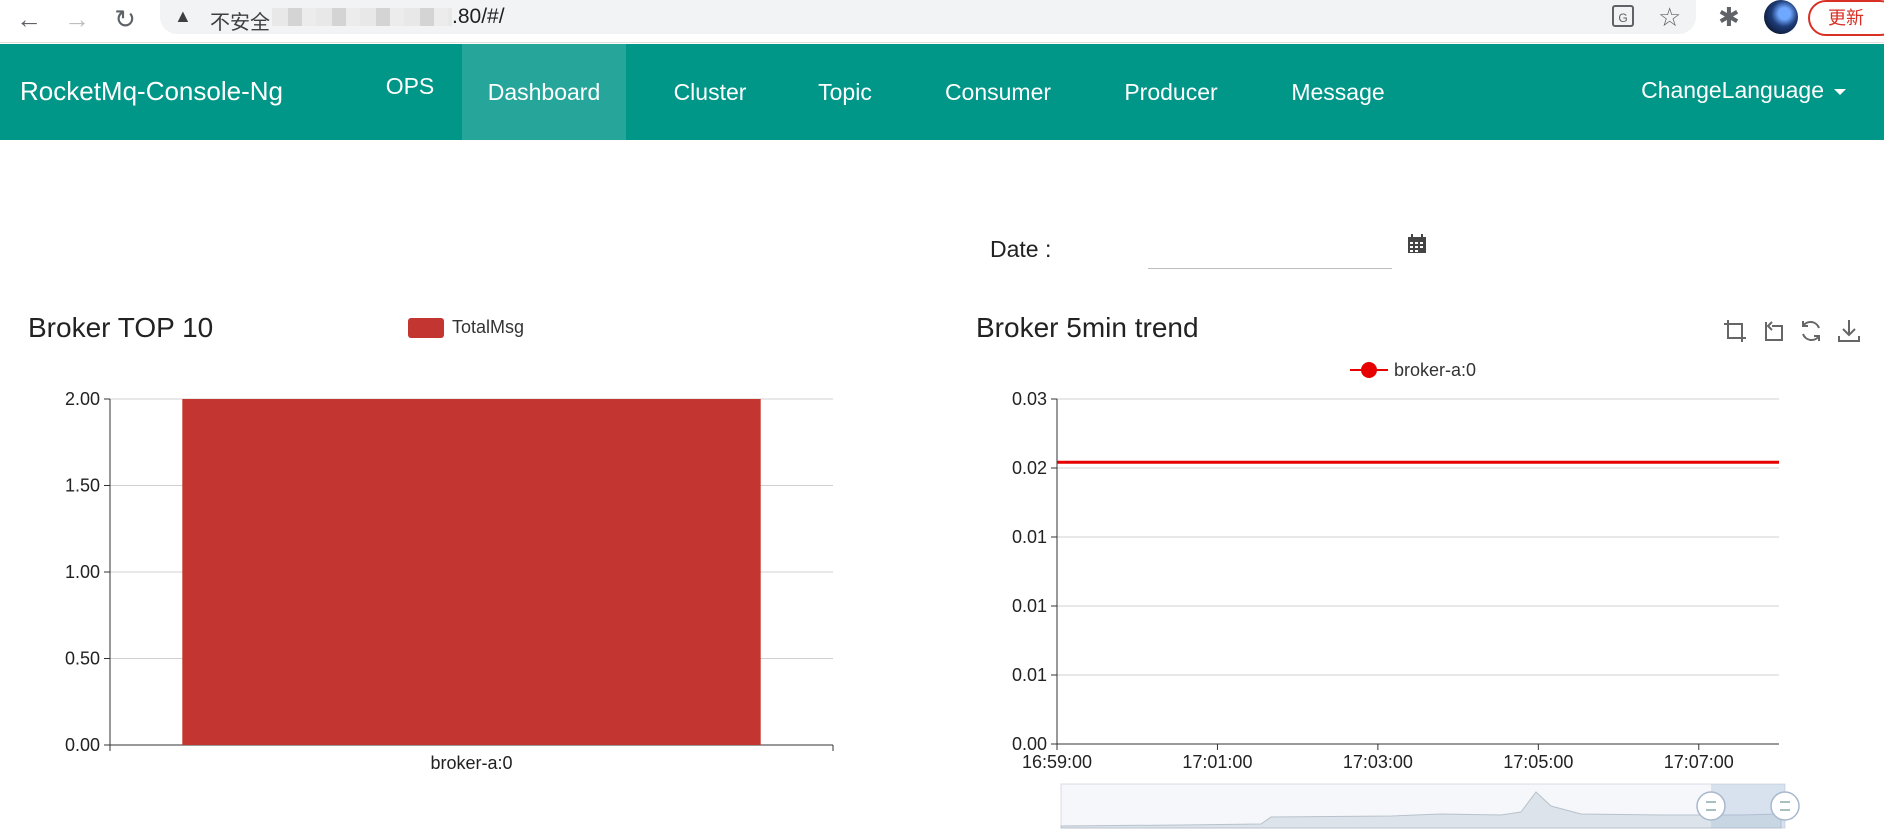 The width and height of the screenshot is (1884, 829). I want to click on nav-item-message: Message, so click(1338, 92).